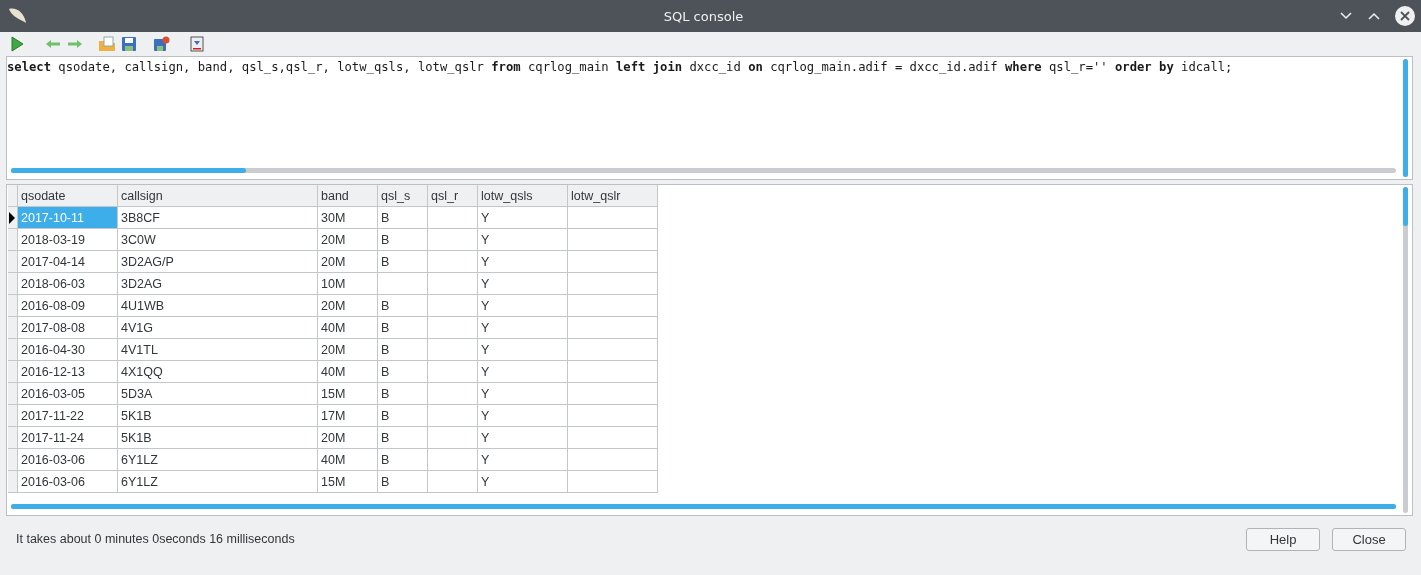  What do you see at coordinates (155, 539) in the screenshot?
I see `status-text: It takes about 0 minutes 0seconds 16 milliseconds` at bounding box center [155, 539].